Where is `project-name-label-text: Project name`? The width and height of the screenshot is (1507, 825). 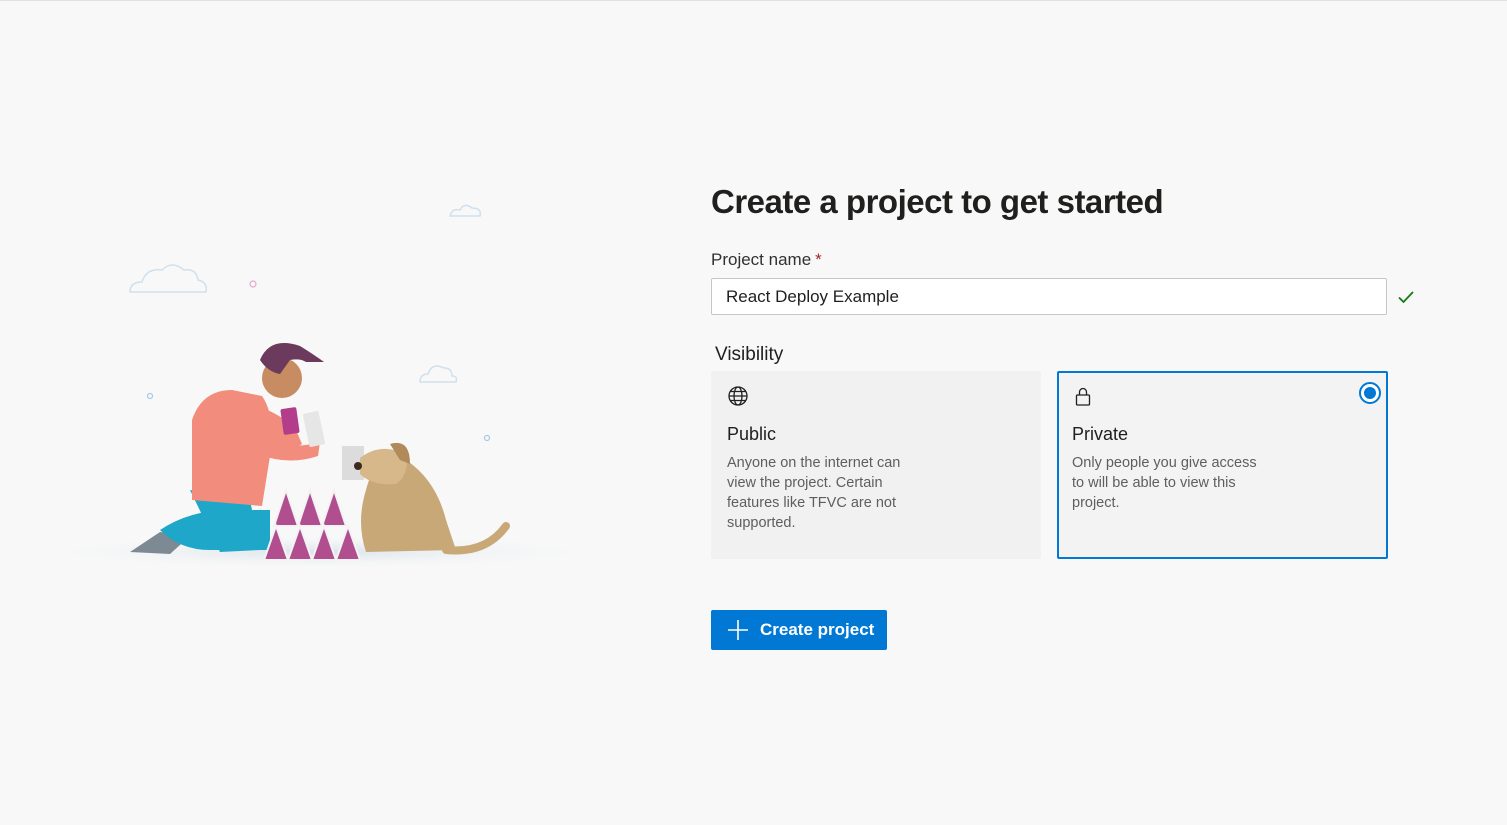 project-name-label-text: Project name is located at coordinates (761, 259).